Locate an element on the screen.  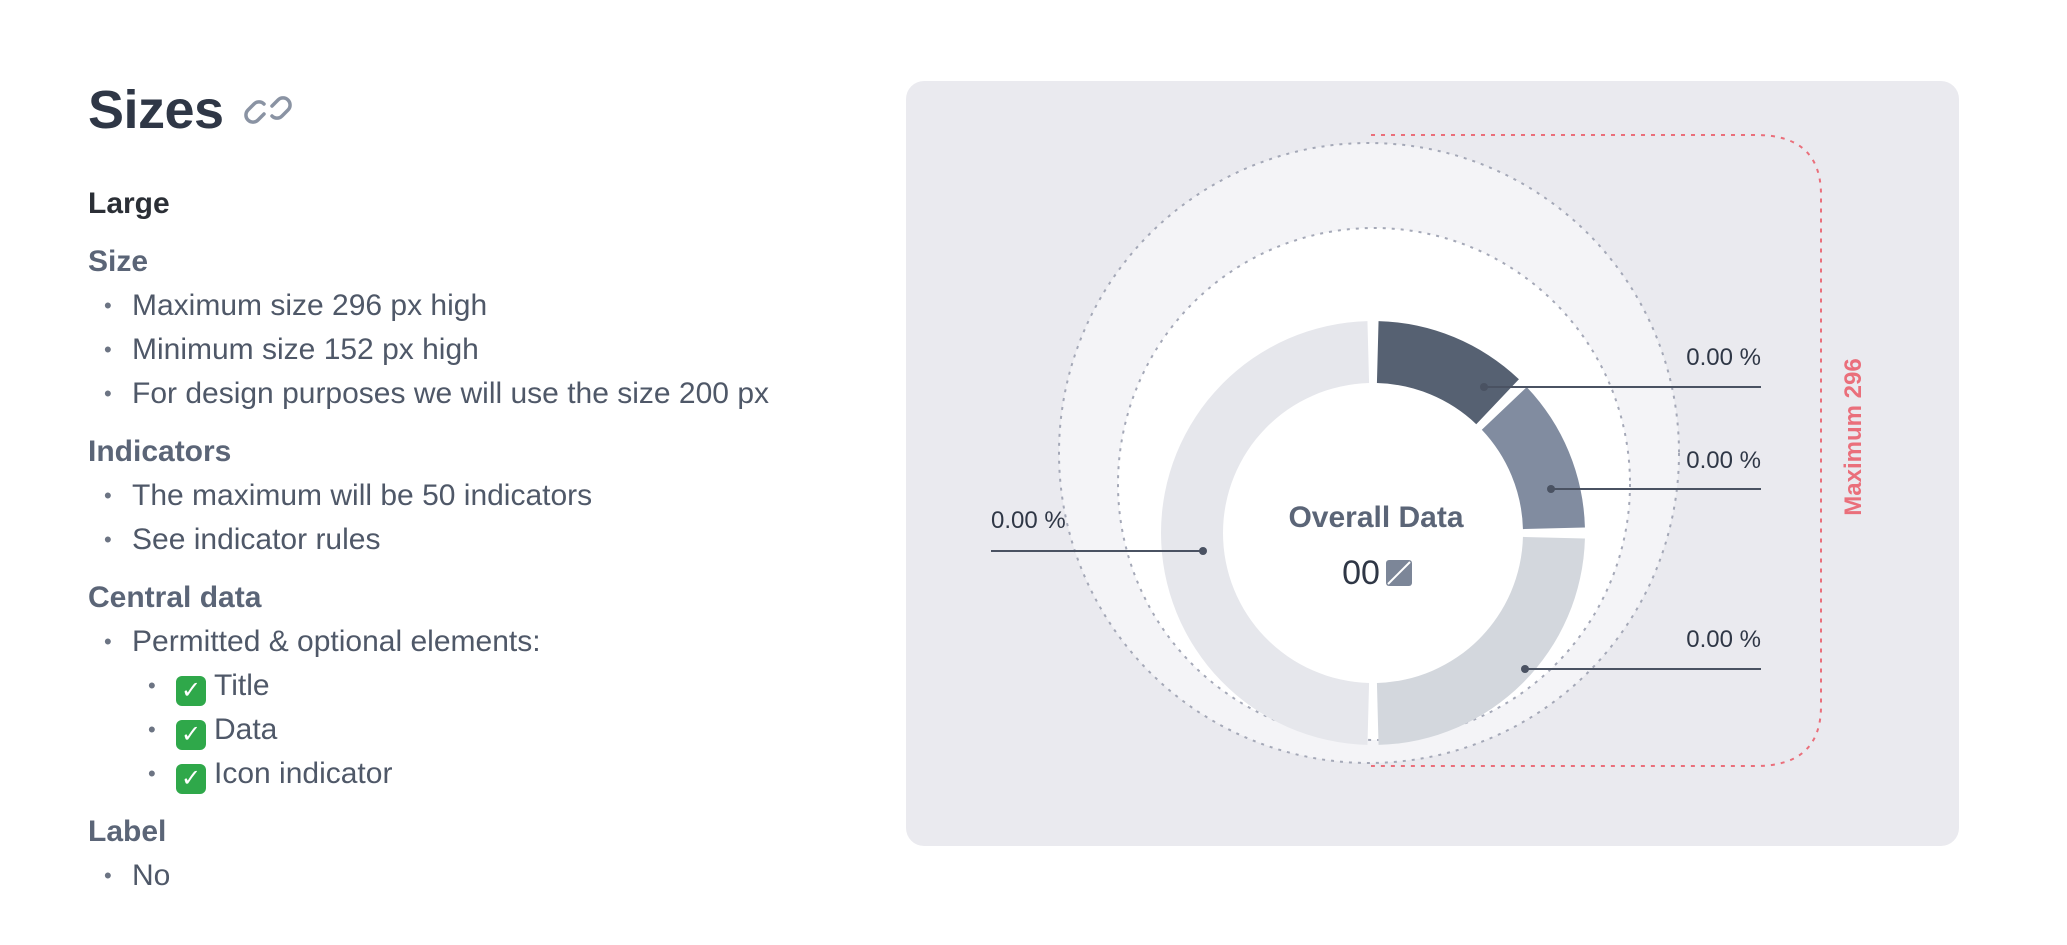
title-row: Sizes is located at coordinates (468, 110).